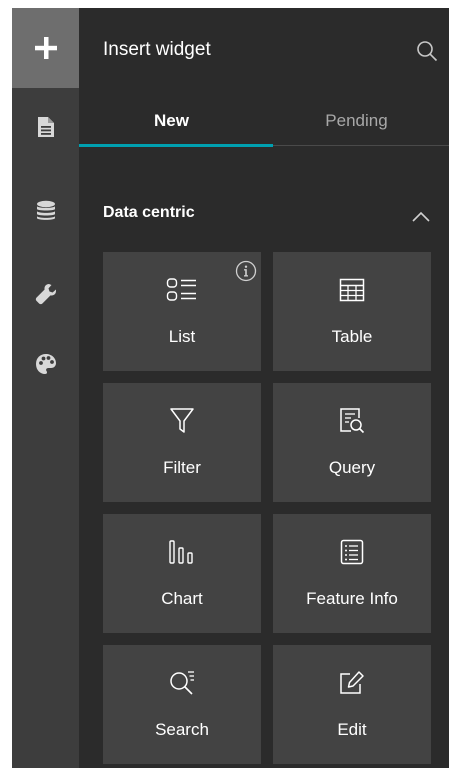 The width and height of the screenshot is (449, 768). I want to click on plus-icon, so click(46, 48).